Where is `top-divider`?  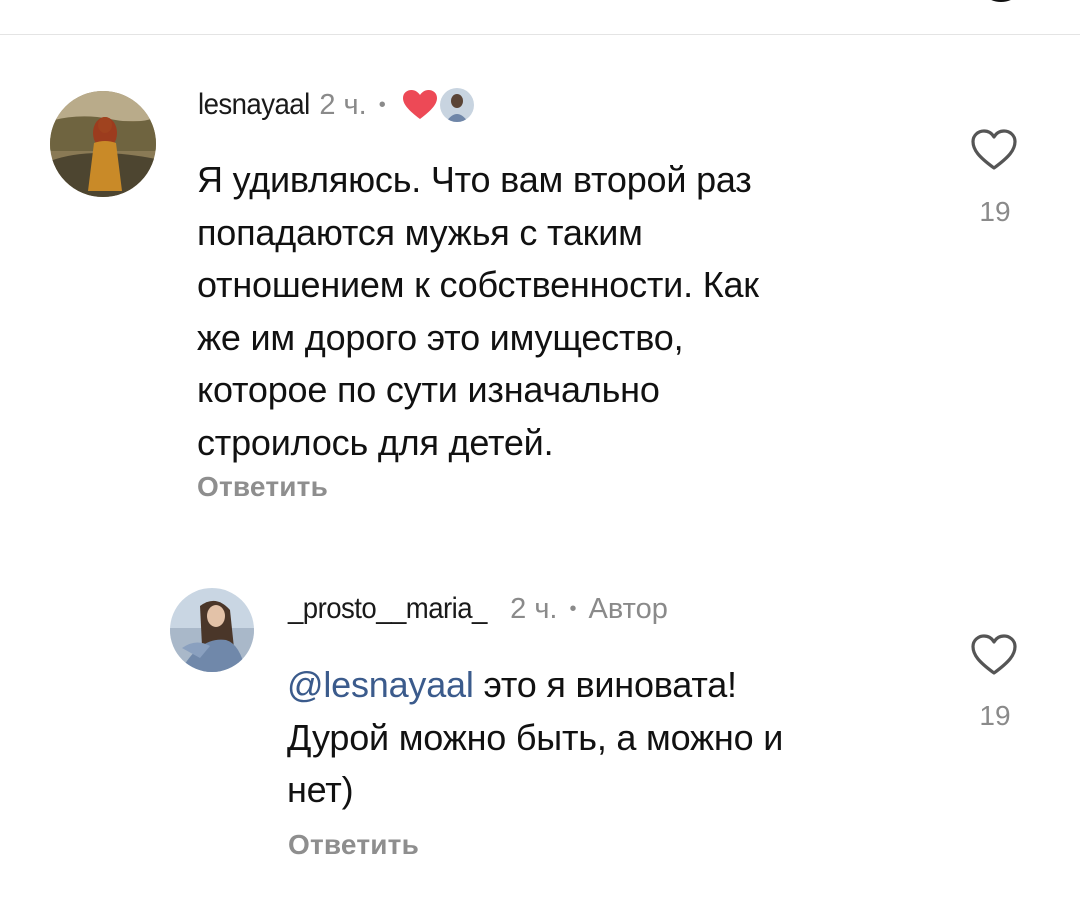
top-divider is located at coordinates (540, 34).